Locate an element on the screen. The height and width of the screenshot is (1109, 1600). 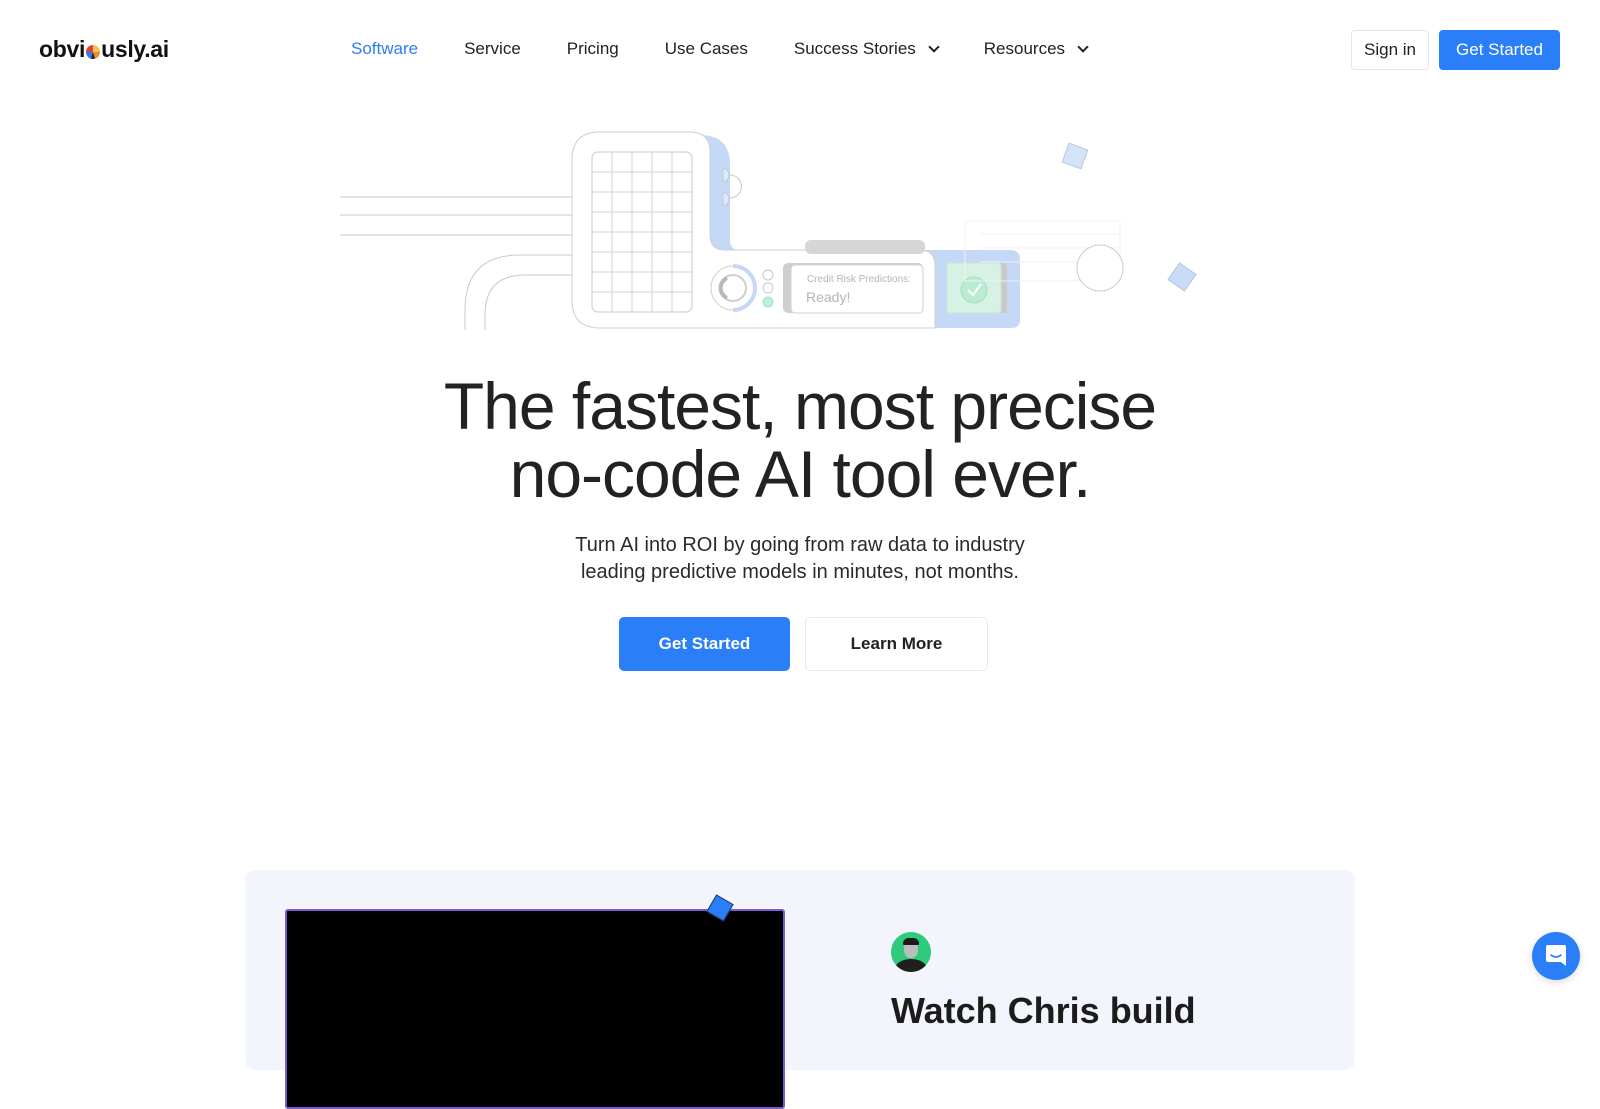
chat-launcher-button is located at coordinates (1556, 956).